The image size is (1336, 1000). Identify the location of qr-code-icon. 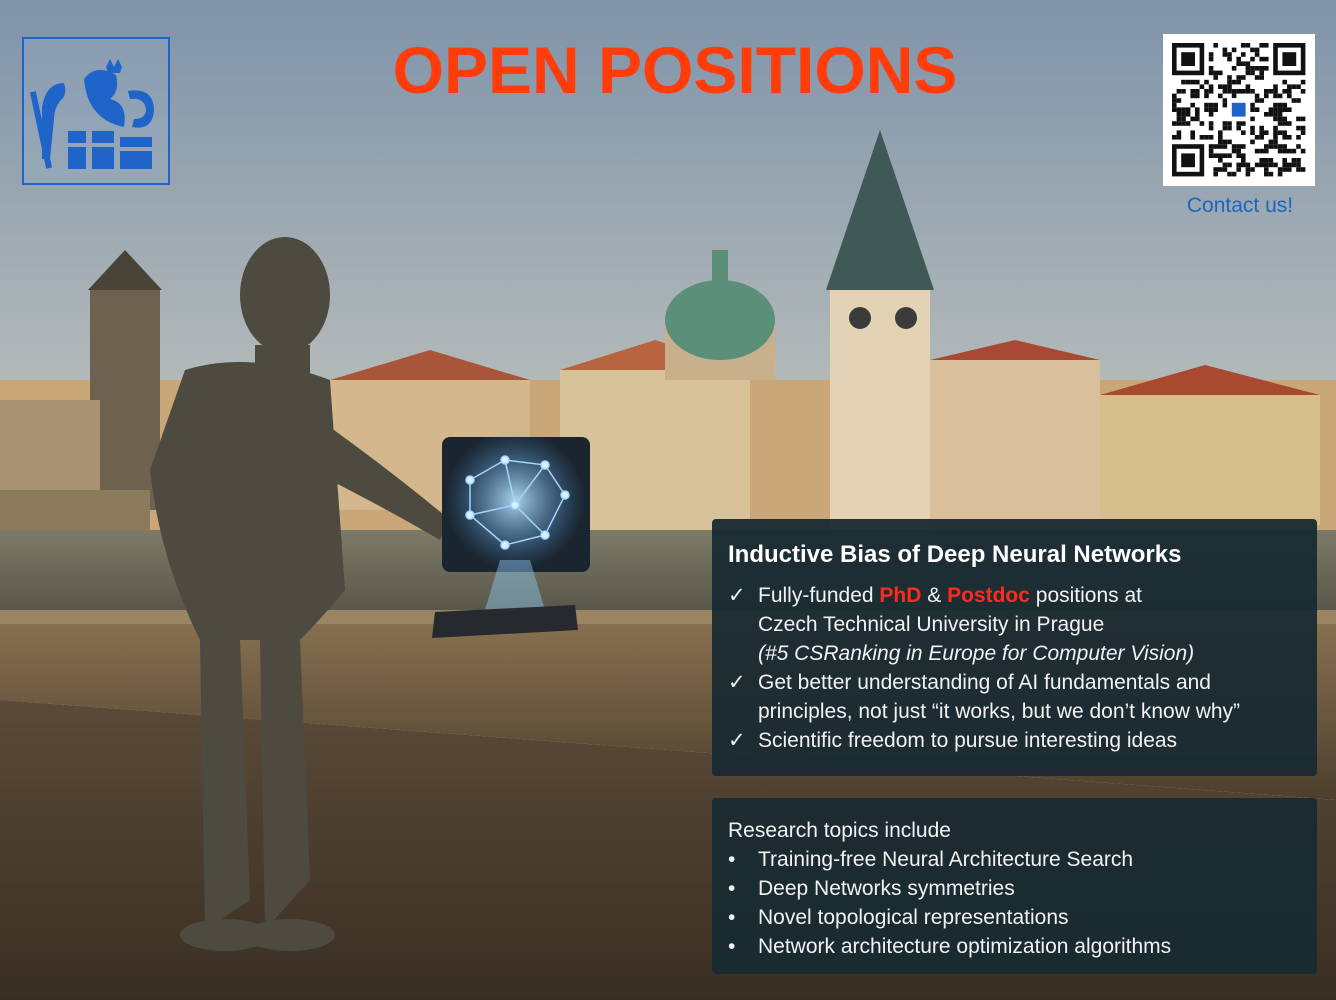
(1239, 110).